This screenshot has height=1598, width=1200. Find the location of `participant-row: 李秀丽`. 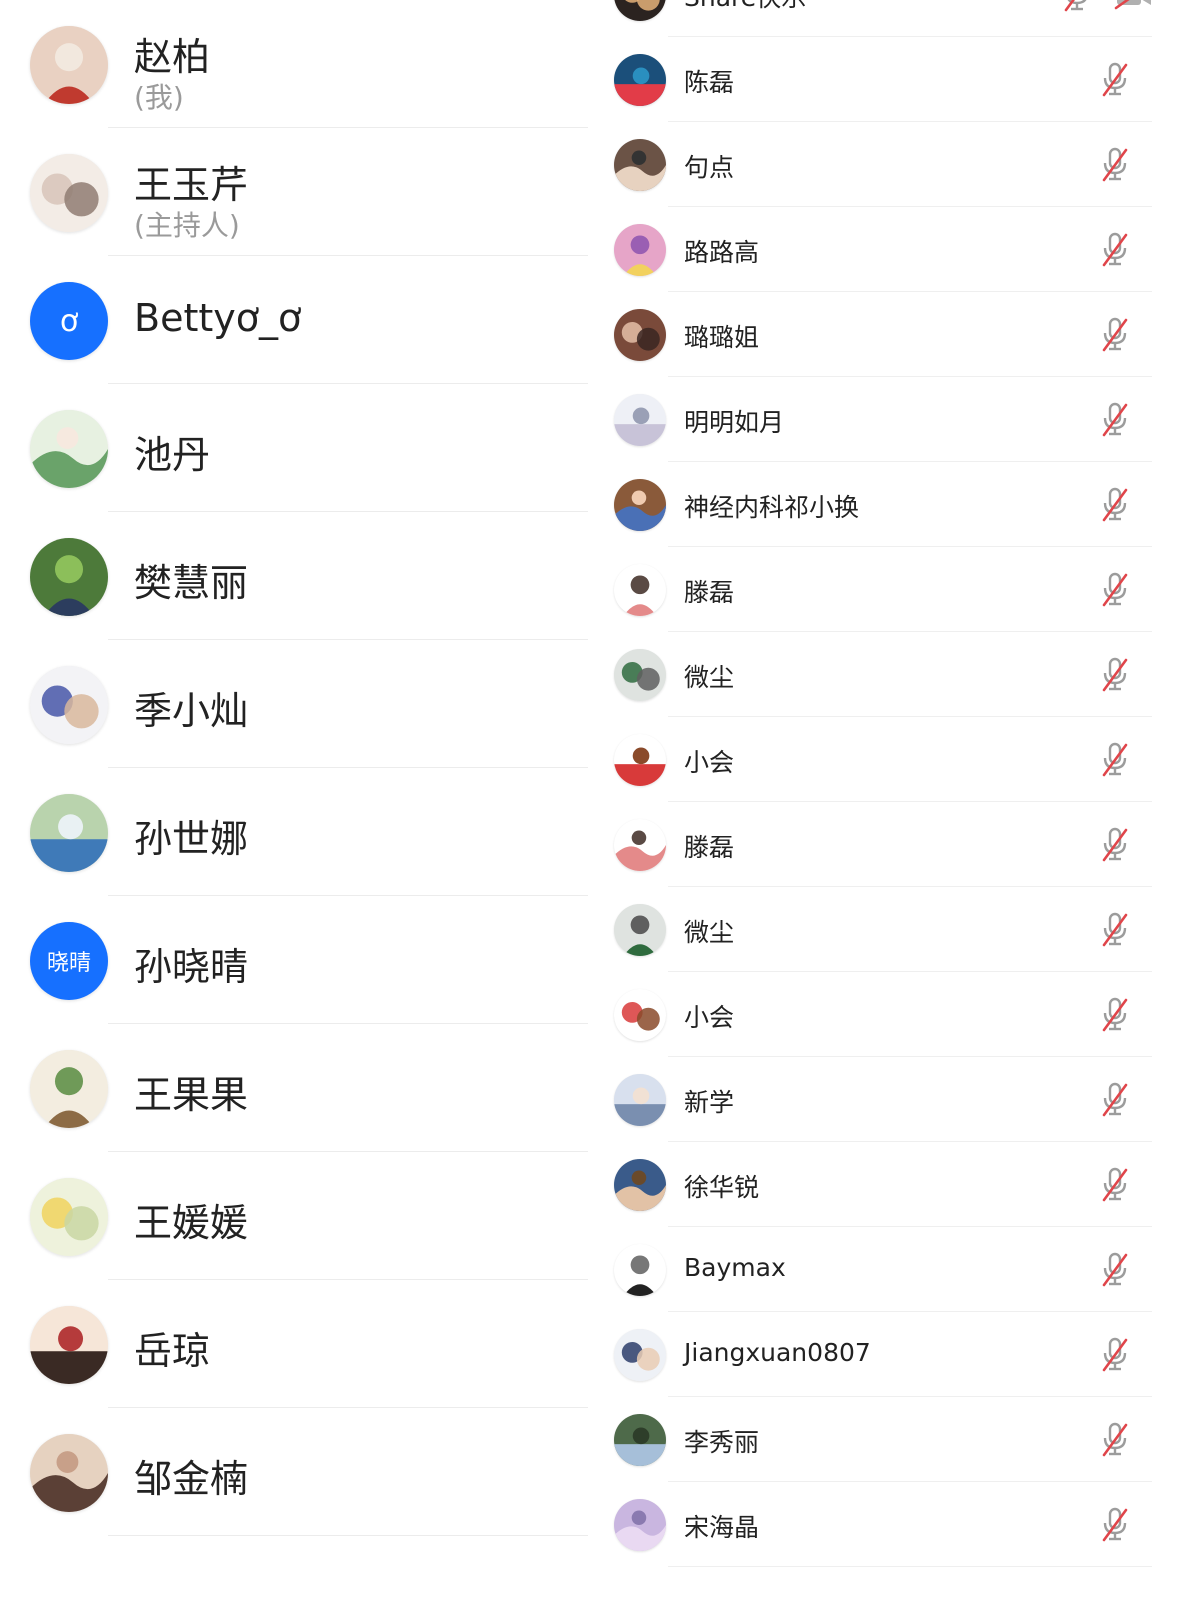

participant-row: 李秀丽 is located at coordinates (898, 1439).